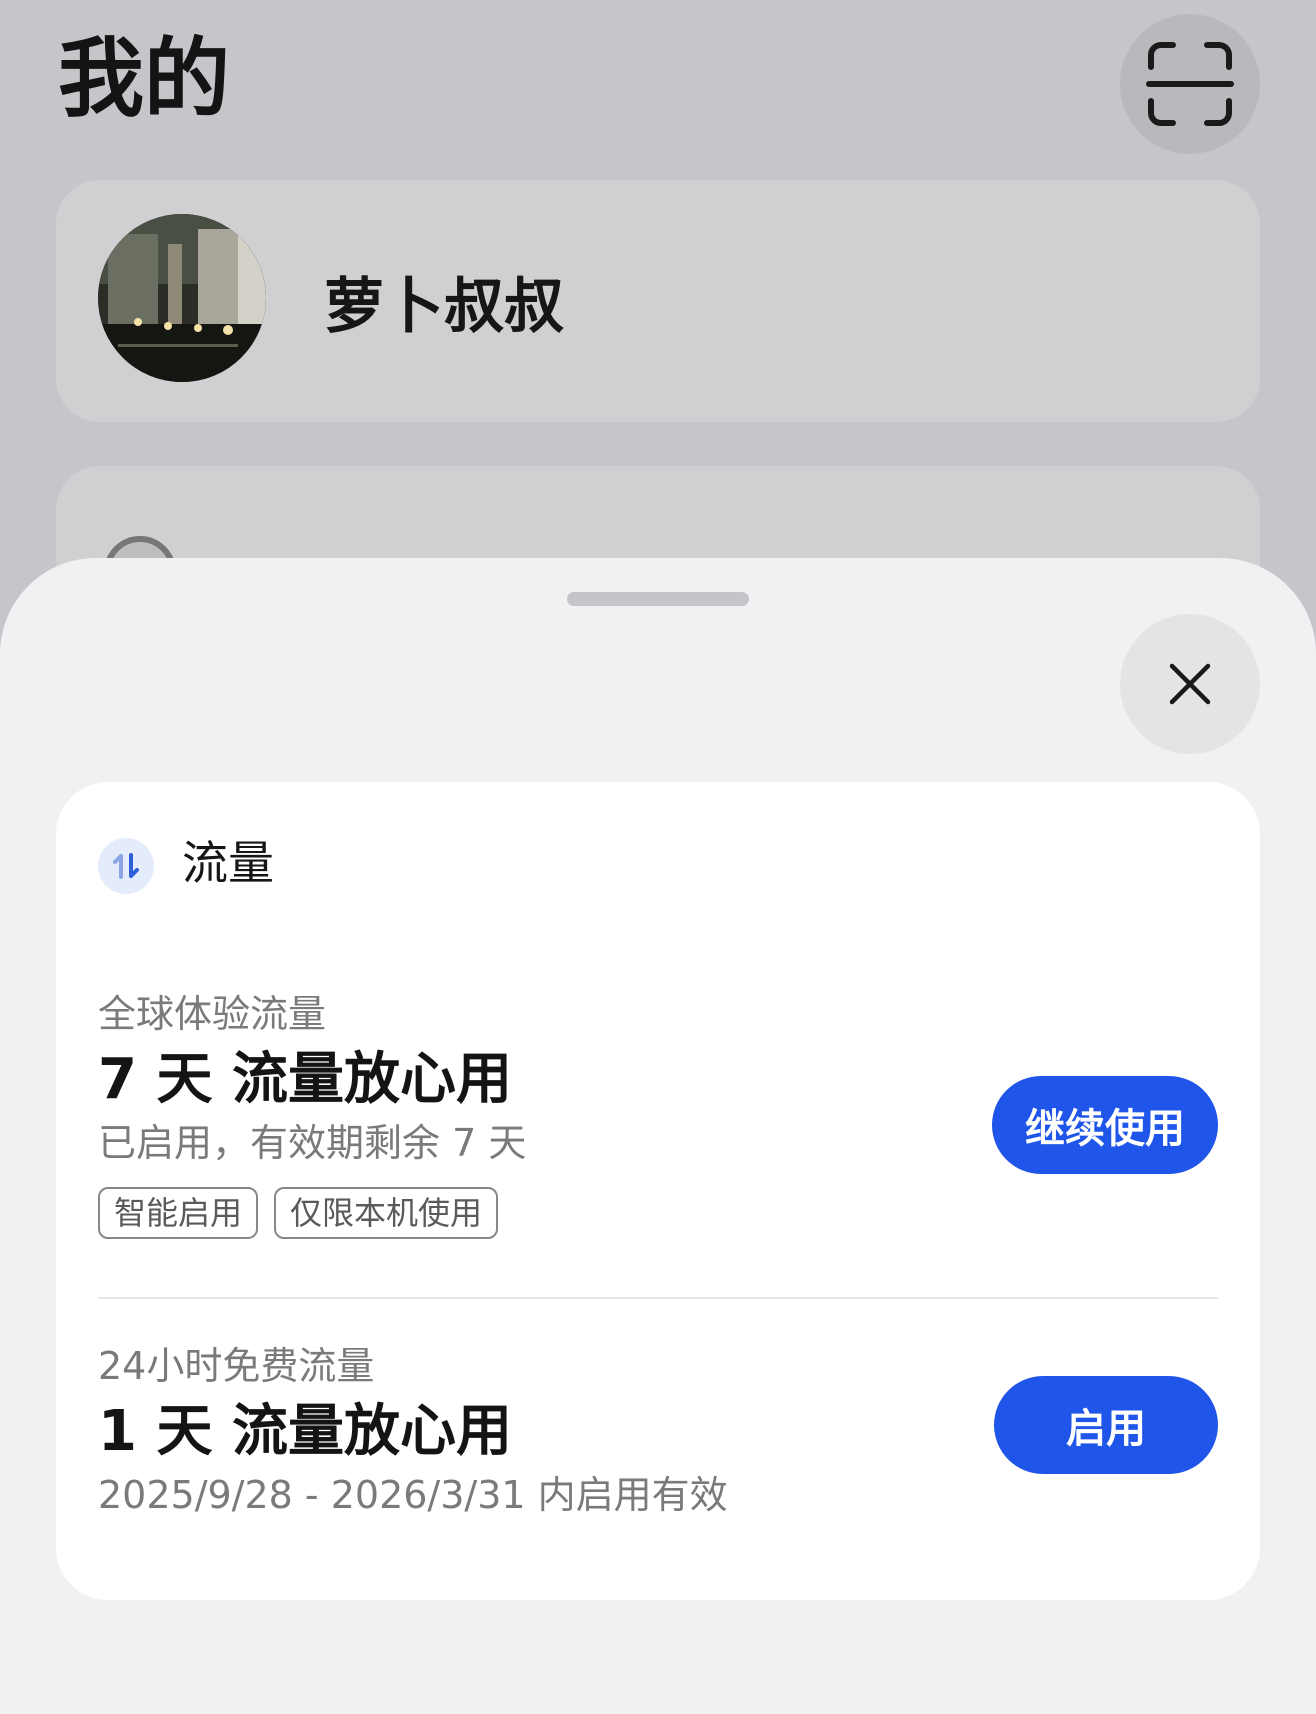 Image resolution: width=1316 pixels, height=1714 pixels. What do you see at coordinates (182, 298) in the screenshot?
I see `avatar` at bounding box center [182, 298].